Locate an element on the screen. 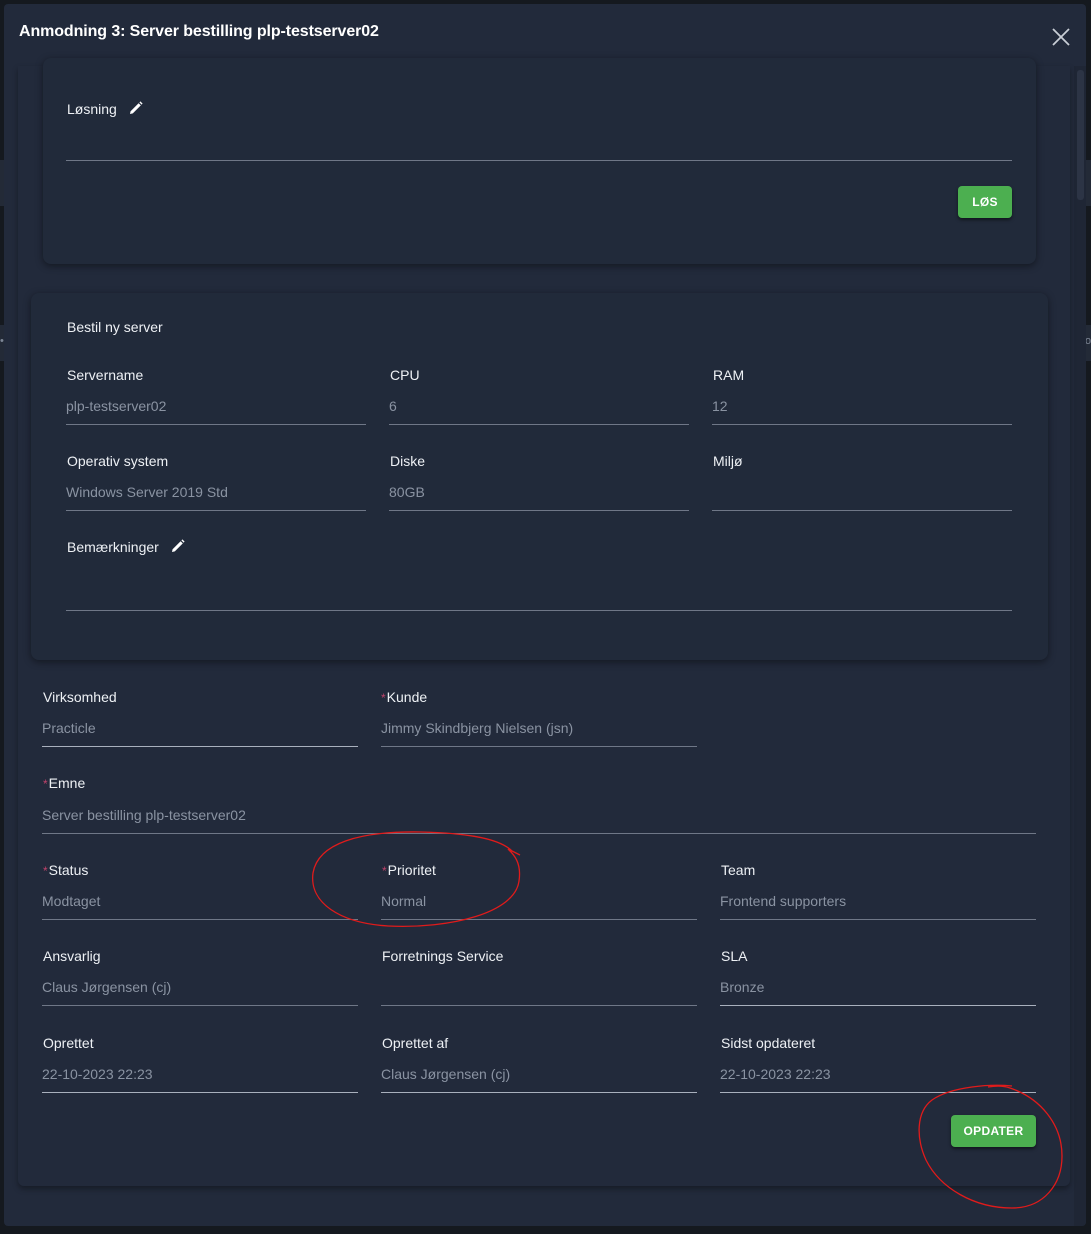  disks-label: Diske is located at coordinates (408, 461).